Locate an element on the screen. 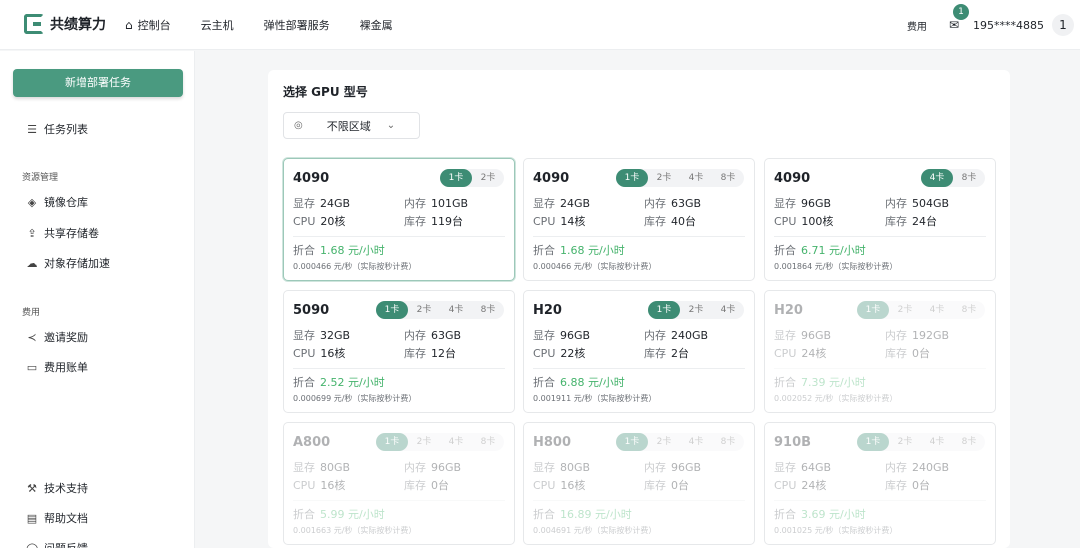 This screenshot has width=1080, height=548. cube-icon: ◈ is located at coordinates (32, 202).